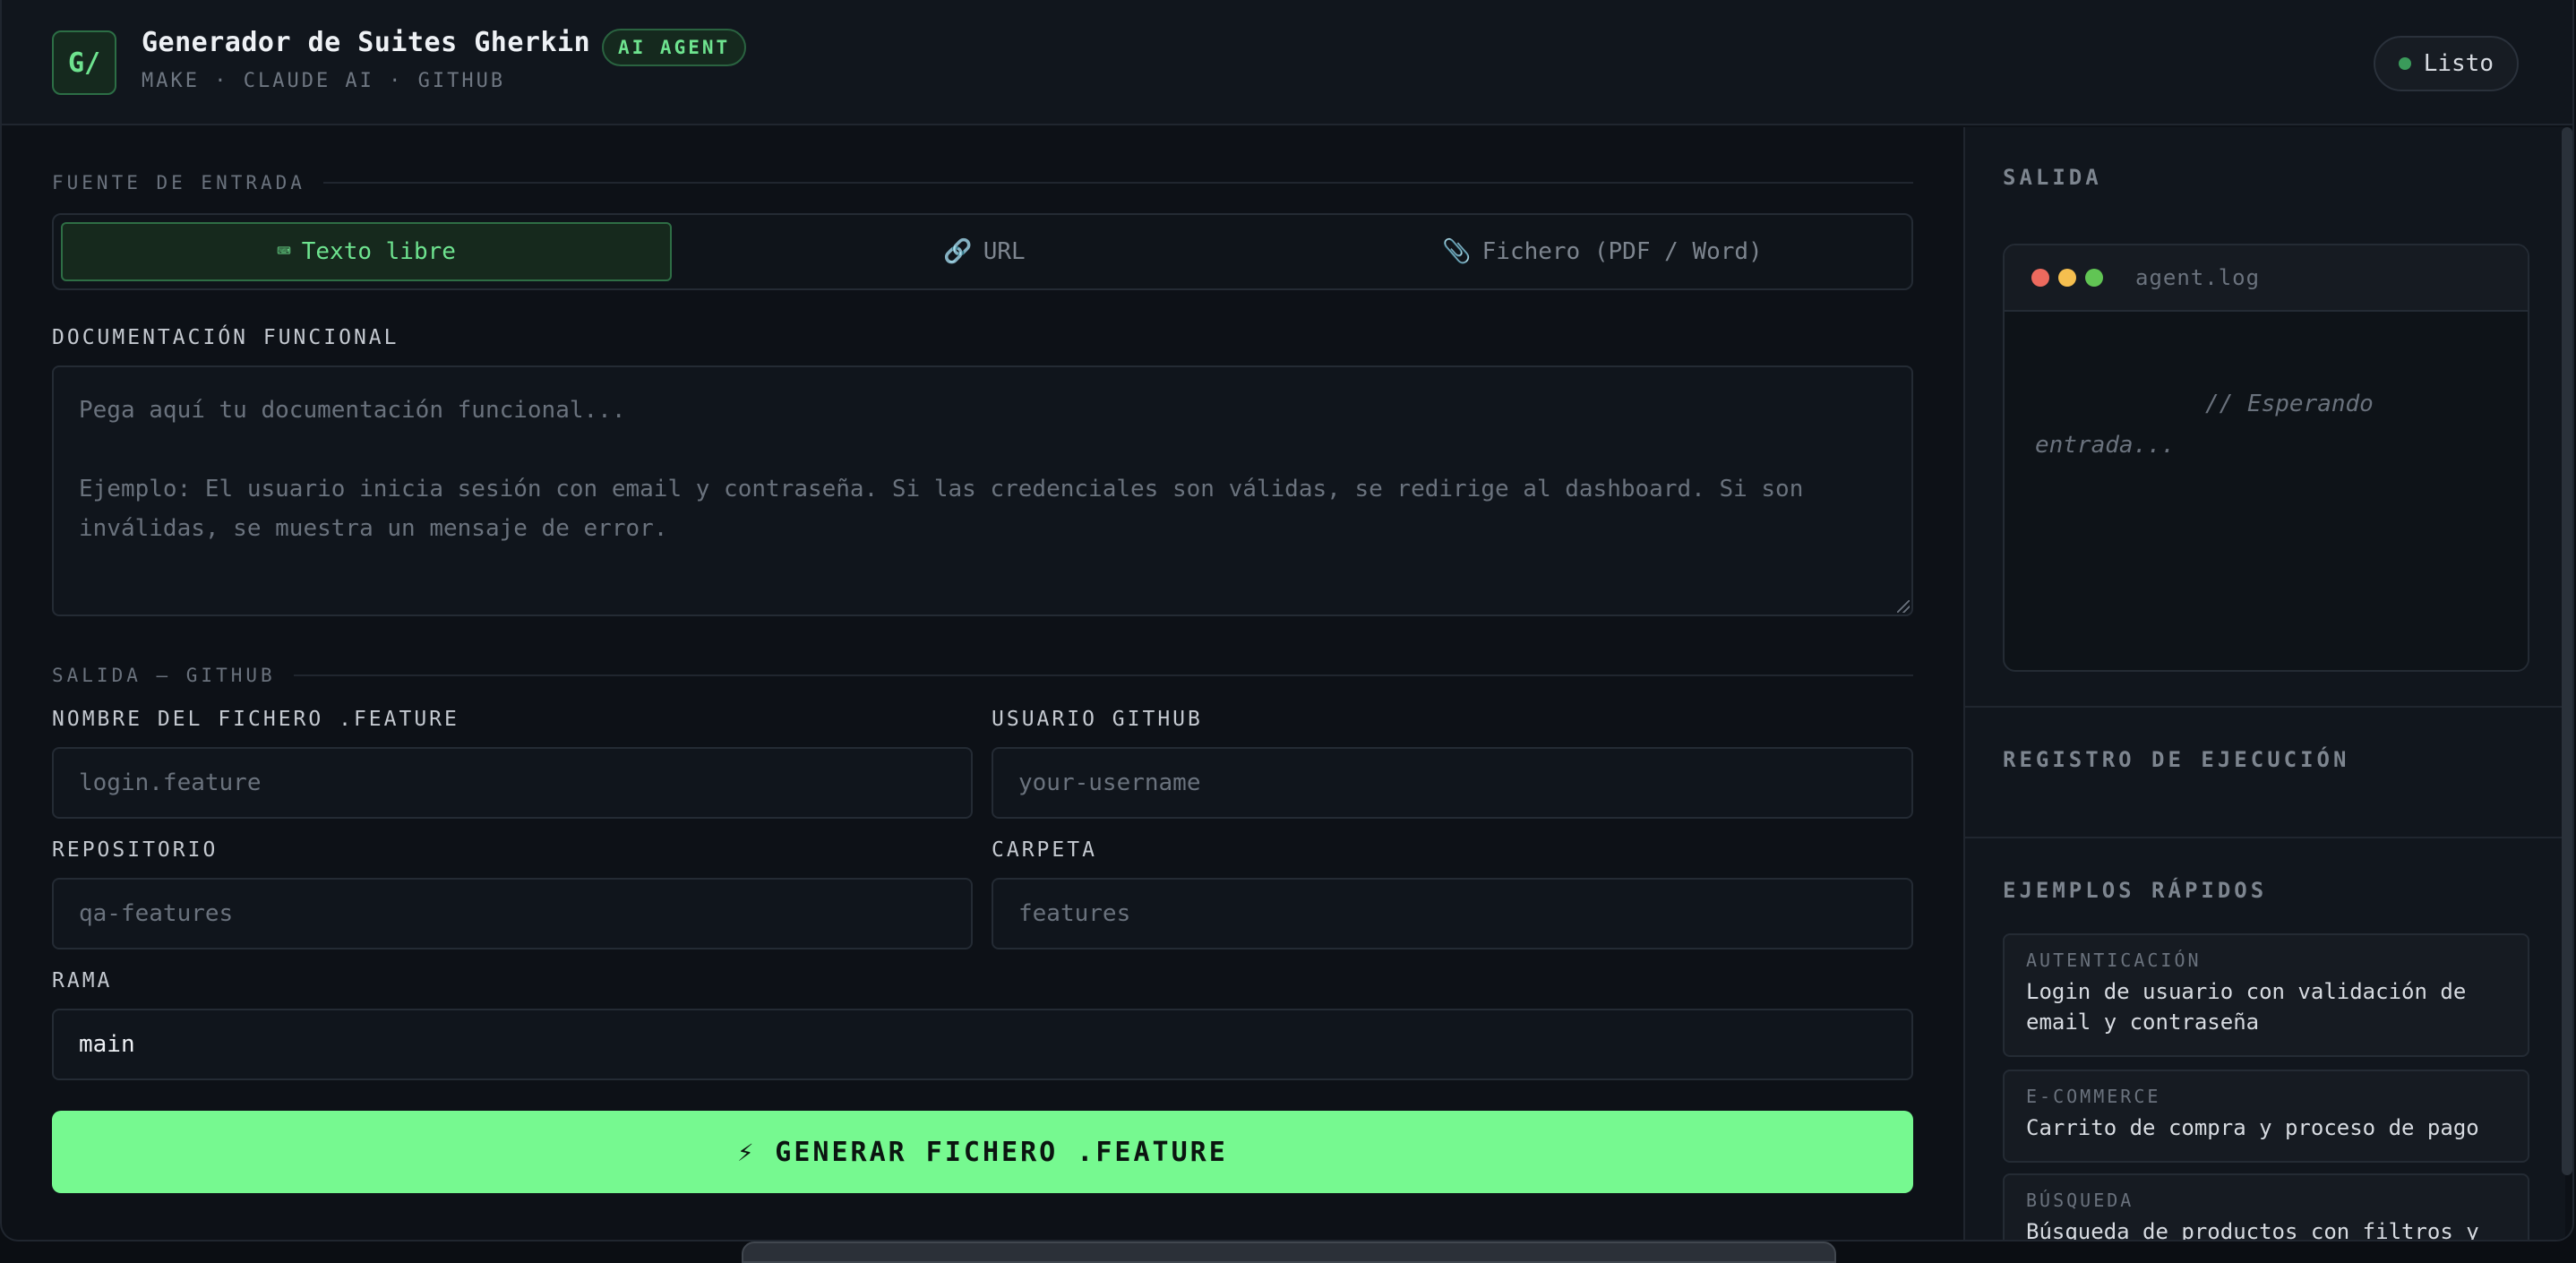 Image resolution: width=2576 pixels, height=1263 pixels. What do you see at coordinates (1452, 783) in the screenshot?
I see `github-user-input: your-username` at bounding box center [1452, 783].